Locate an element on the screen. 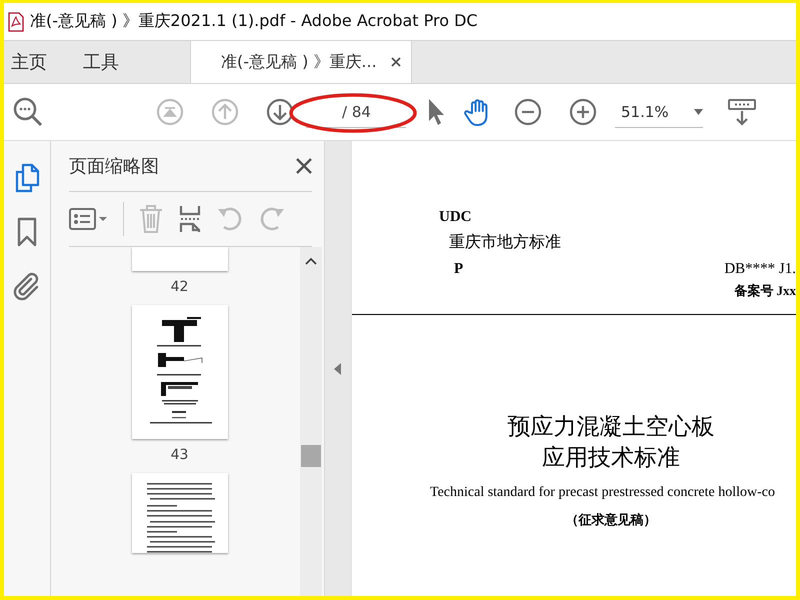 This screenshot has width=800, height=600. udc-label: UDC is located at coordinates (455, 217).